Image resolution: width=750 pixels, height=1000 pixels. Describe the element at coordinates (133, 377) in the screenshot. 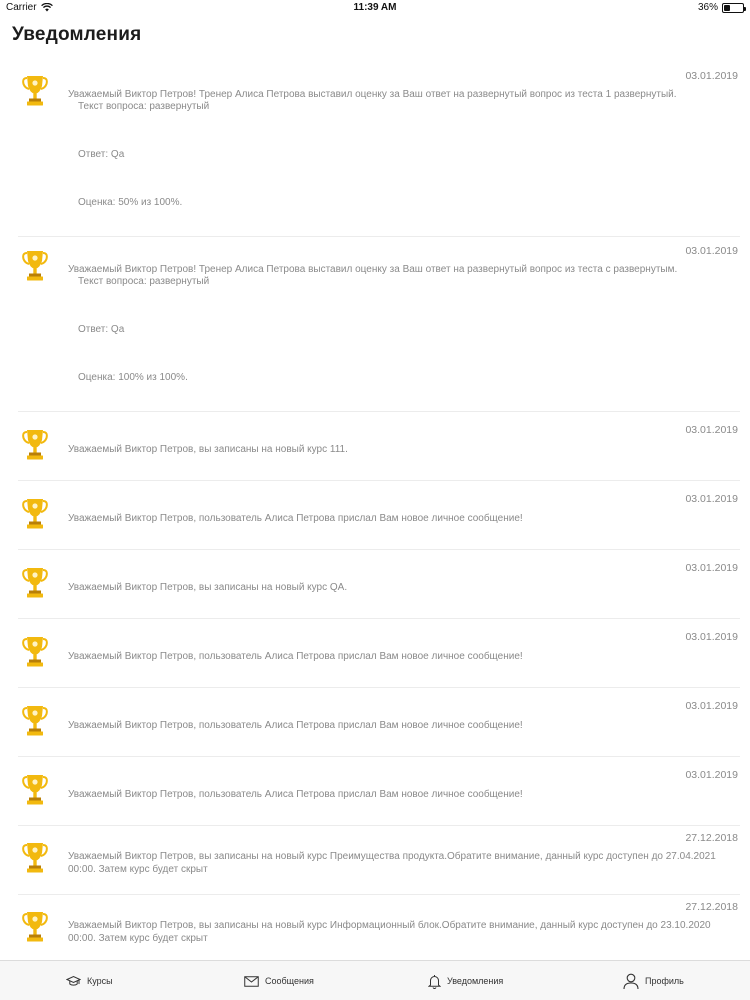

I see `grade-text: Оценка: 100% из 100%.` at that location.